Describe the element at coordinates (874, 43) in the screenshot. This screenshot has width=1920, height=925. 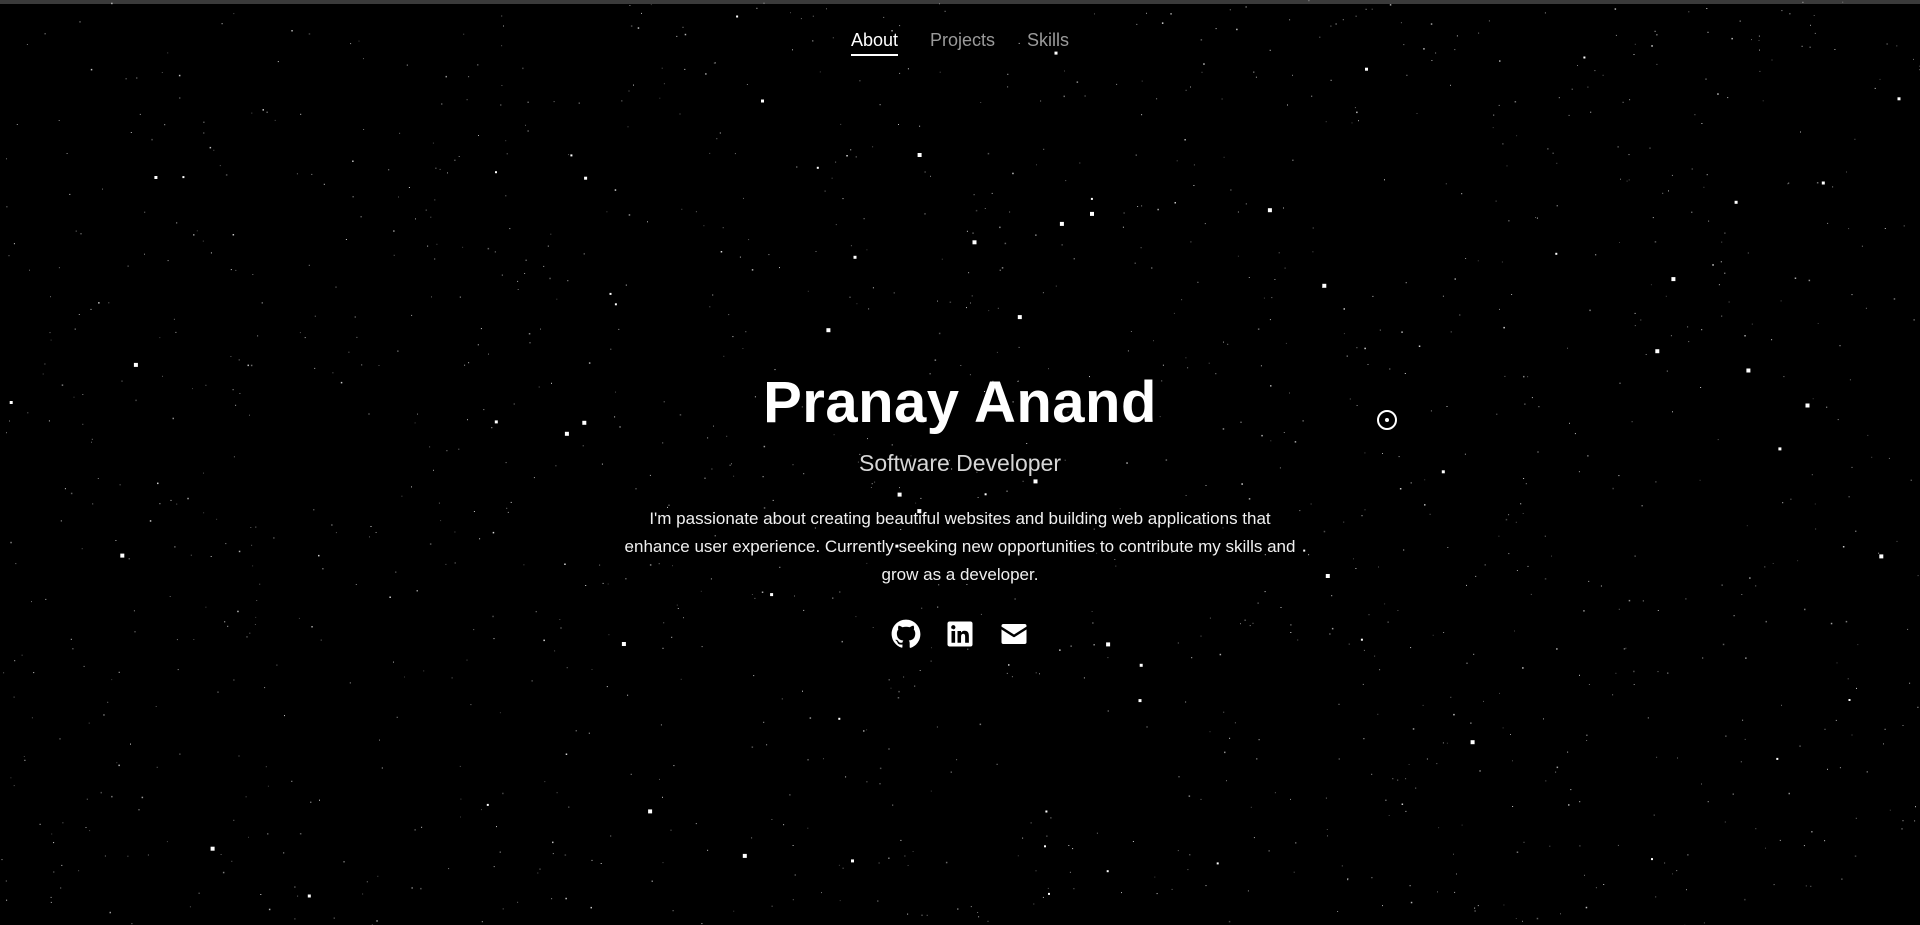
I see `nav-about: About` at that location.